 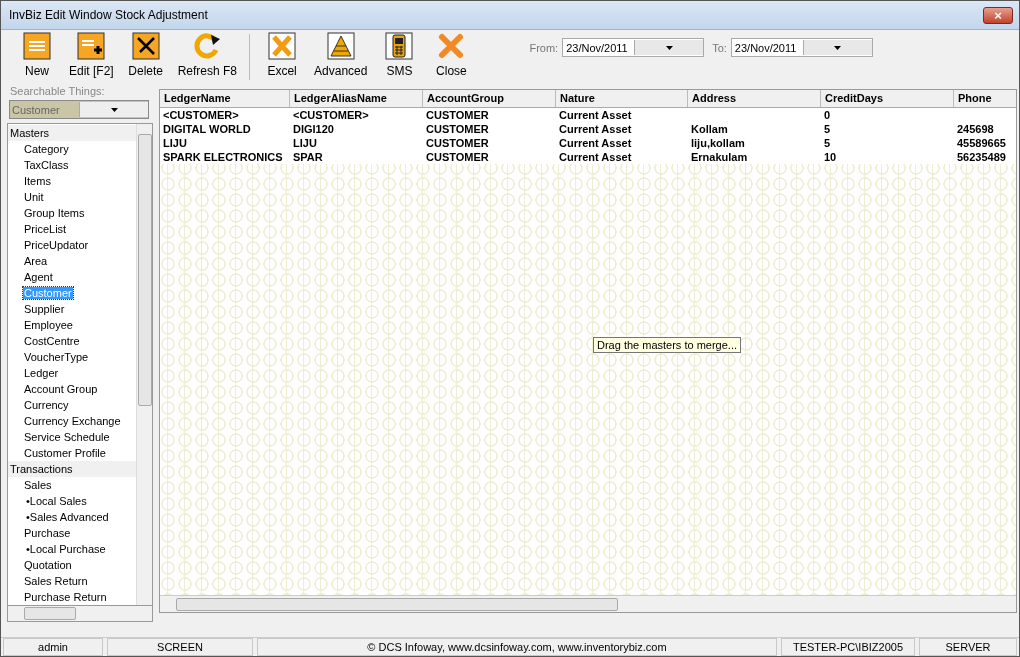 What do you see at coordinates (38, 485) in the screenshot?
I see `tree-item: Sales` at bounding box center [38, 485].